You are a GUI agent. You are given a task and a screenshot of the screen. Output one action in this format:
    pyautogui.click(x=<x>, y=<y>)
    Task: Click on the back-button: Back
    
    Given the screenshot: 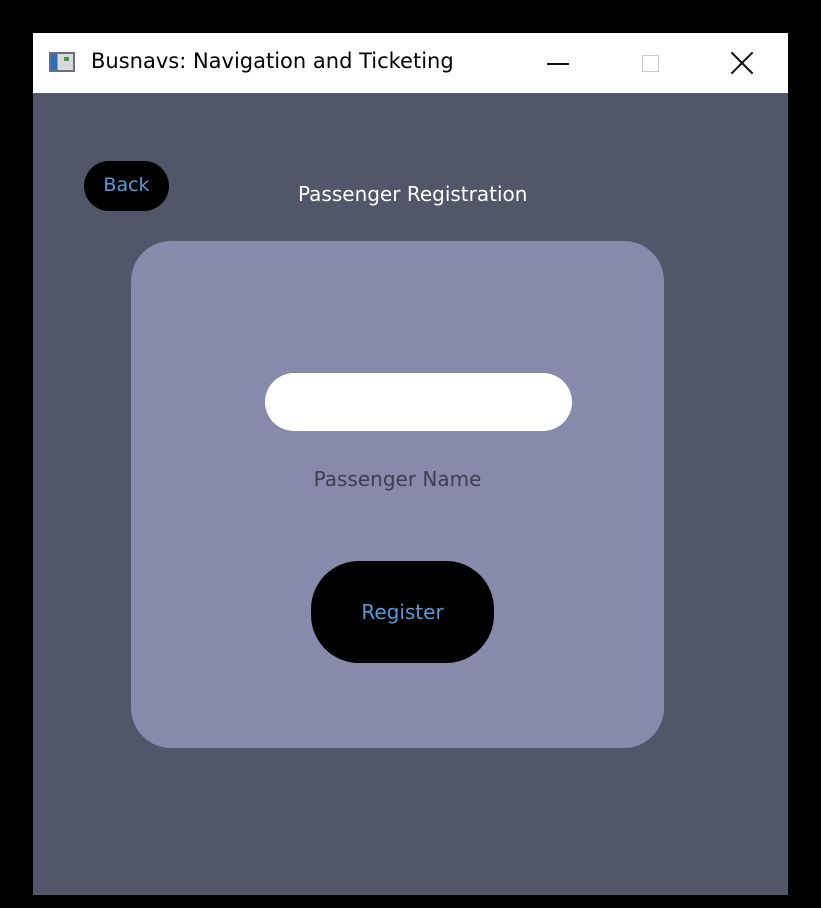 What is the action you would take?
    pyautogui.click(x=126, y=186)
    